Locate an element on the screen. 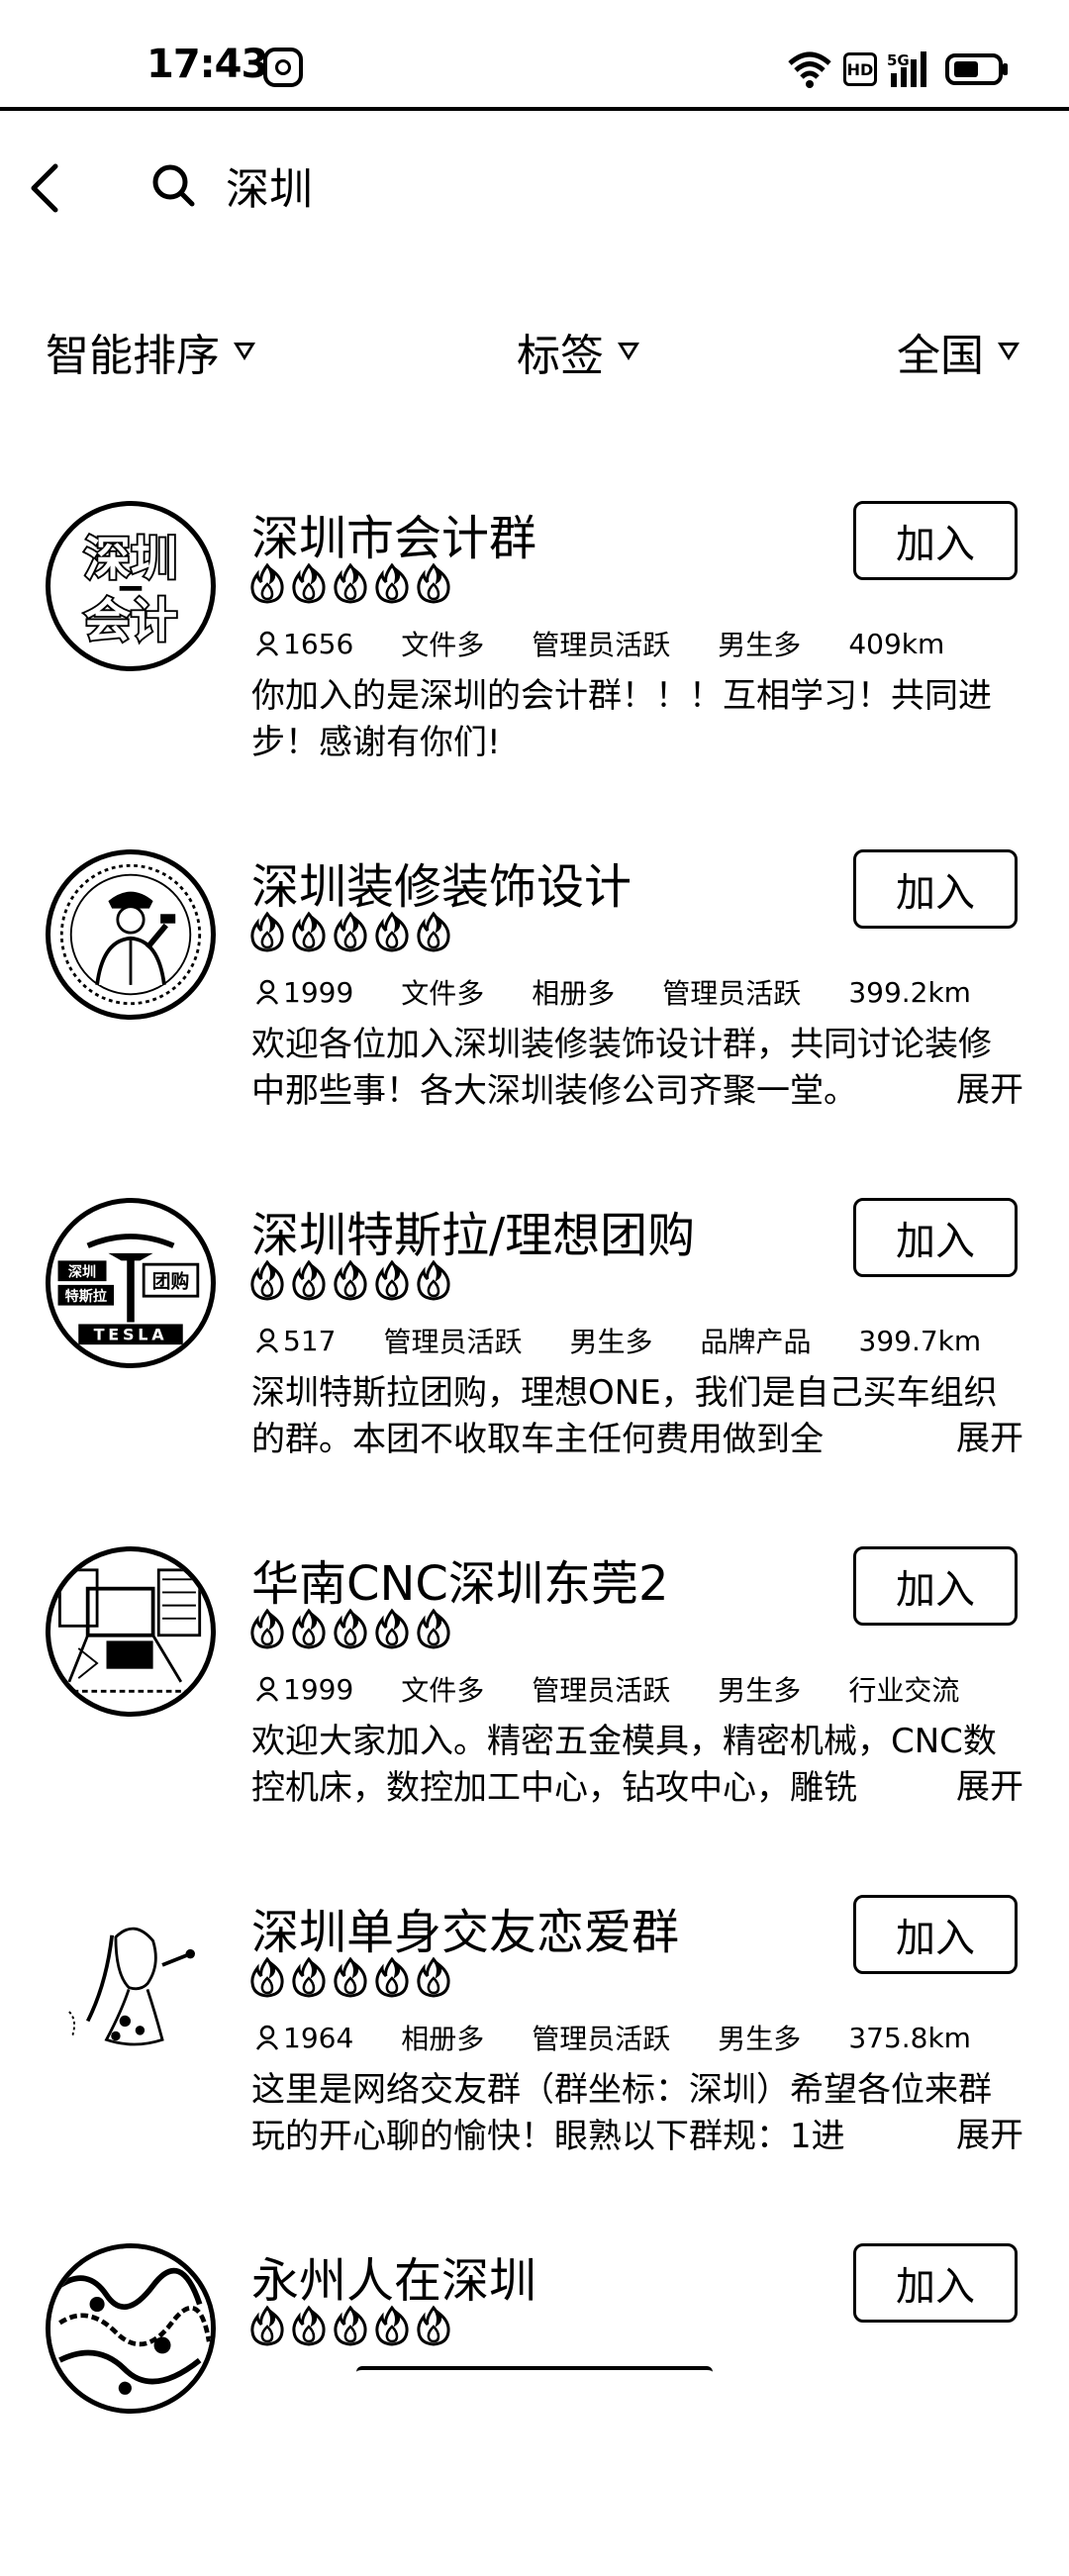 This screenshot has height=2576, width=1069. filter-tags-label: 标签 is located at coordinates (560, 356).